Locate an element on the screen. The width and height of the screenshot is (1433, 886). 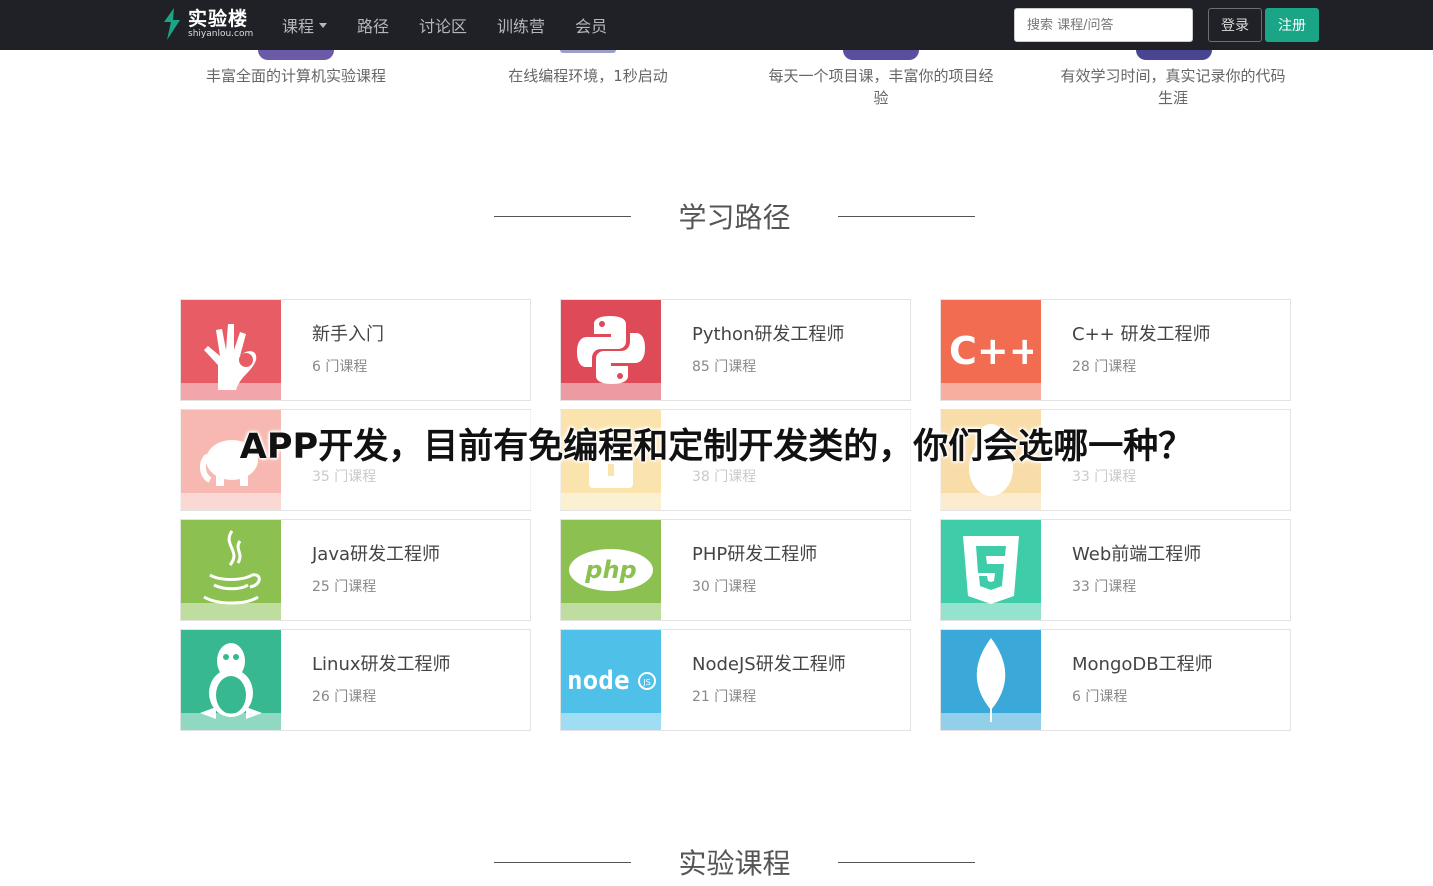
section-courses-header: 实验课程 is located at coordinates (734, 862).